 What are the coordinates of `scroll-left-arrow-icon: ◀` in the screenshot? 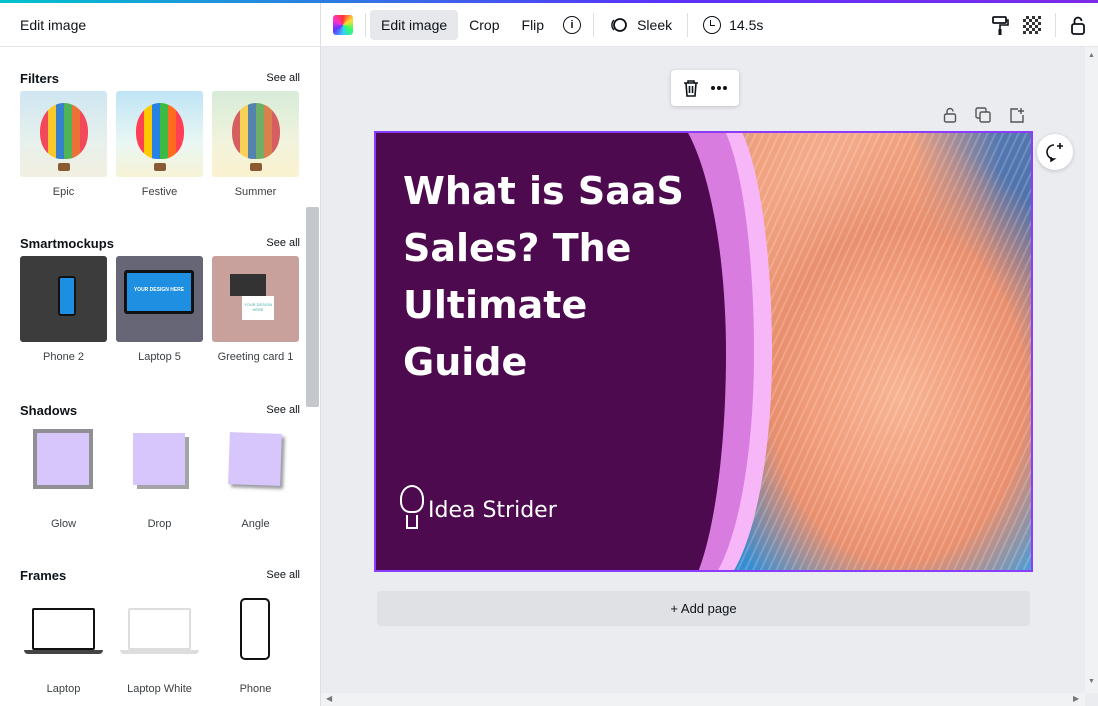 It's located at (329, 698).